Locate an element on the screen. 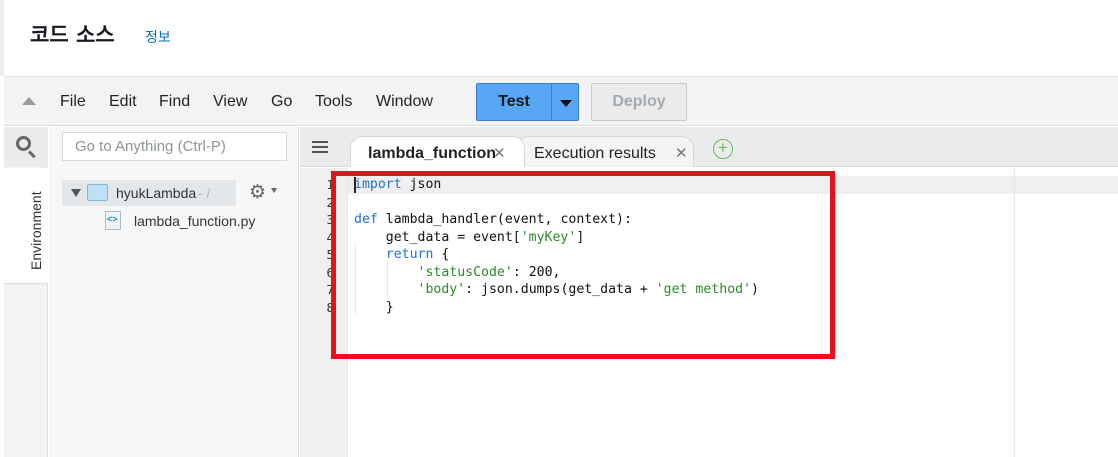 Image resolution: width=1118 pixels, height=457 pixels. menu-file: File is located at coordinates (73, 102).